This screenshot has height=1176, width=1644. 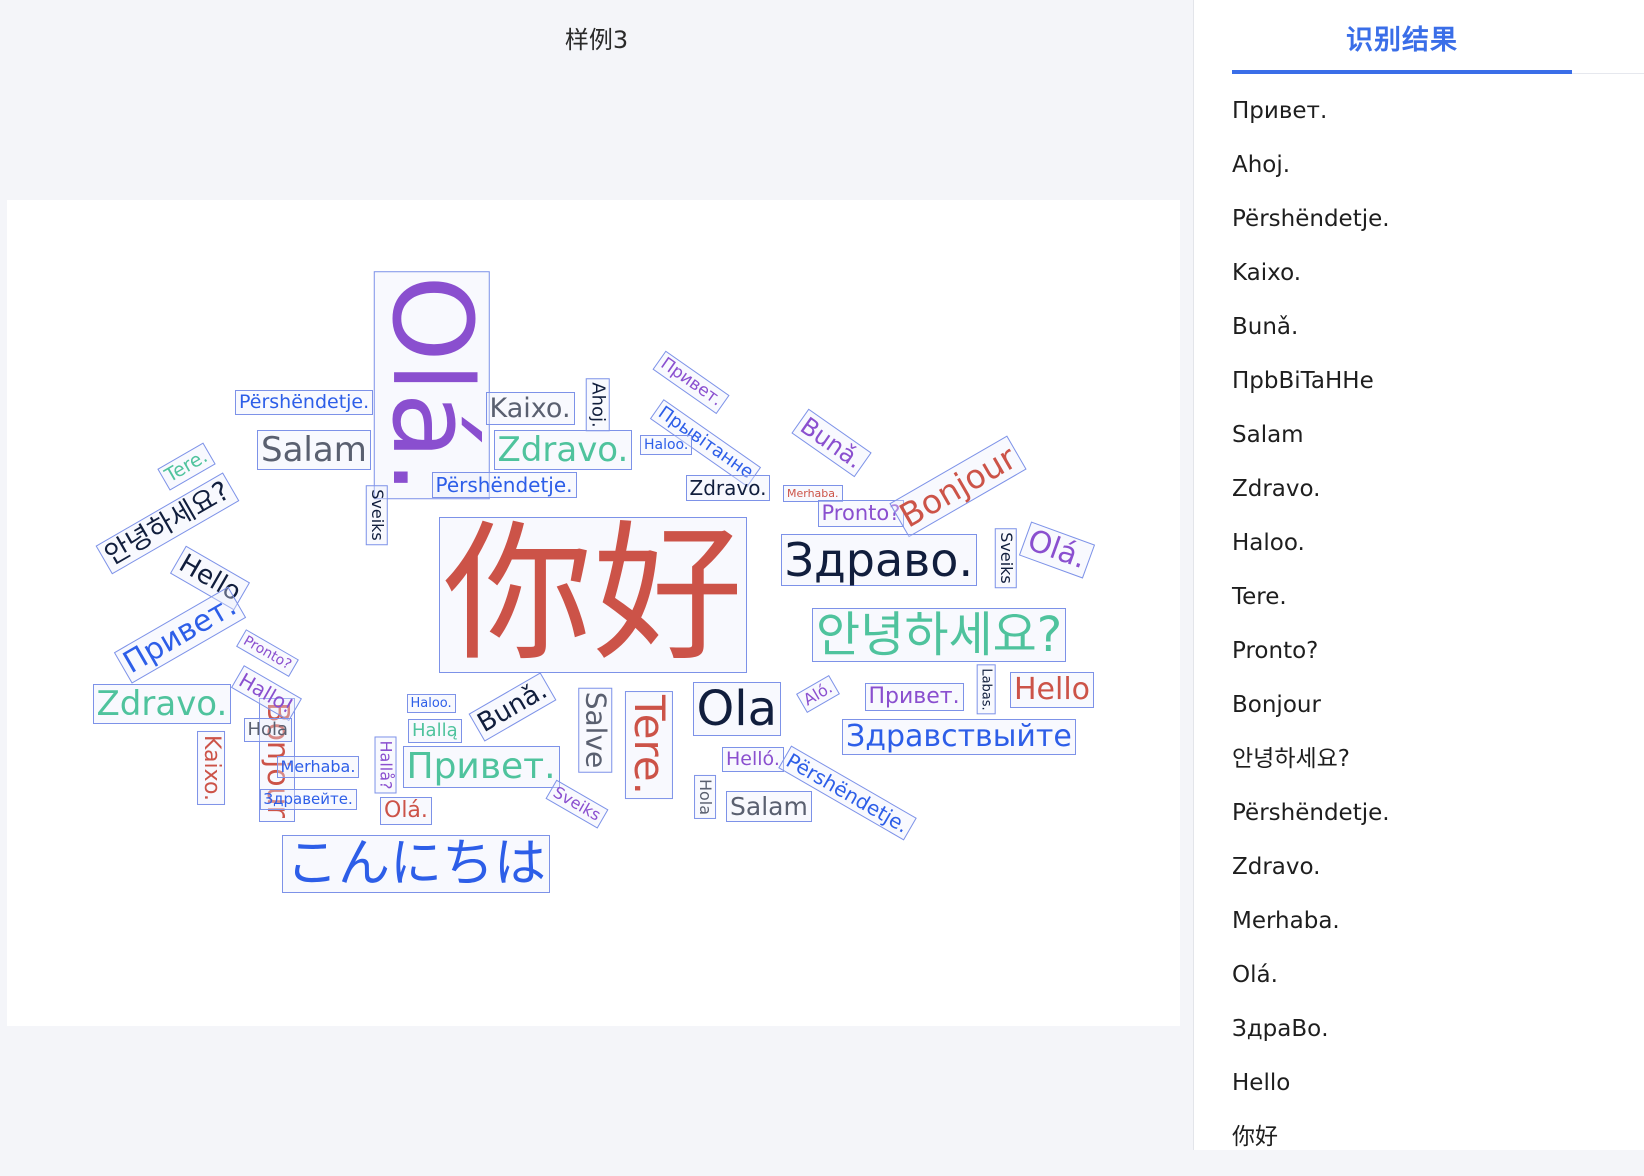 What do you see at coordinates (1311, 717) in the screenshot?
I see `result-item: Bonjour` at bounding box center [1311, 717].